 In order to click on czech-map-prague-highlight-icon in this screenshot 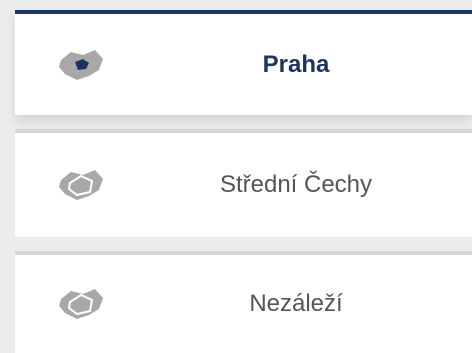, I will do `click(81, 65)`.